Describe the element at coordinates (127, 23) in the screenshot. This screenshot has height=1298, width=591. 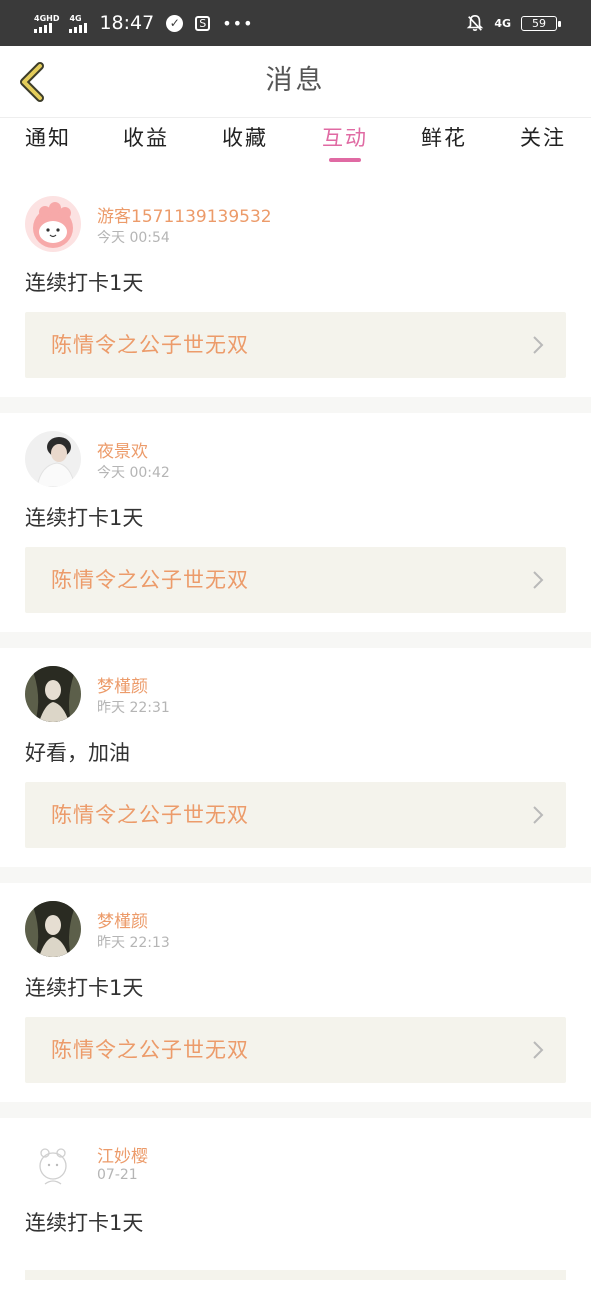
I see `clock: 18:47` at that location.